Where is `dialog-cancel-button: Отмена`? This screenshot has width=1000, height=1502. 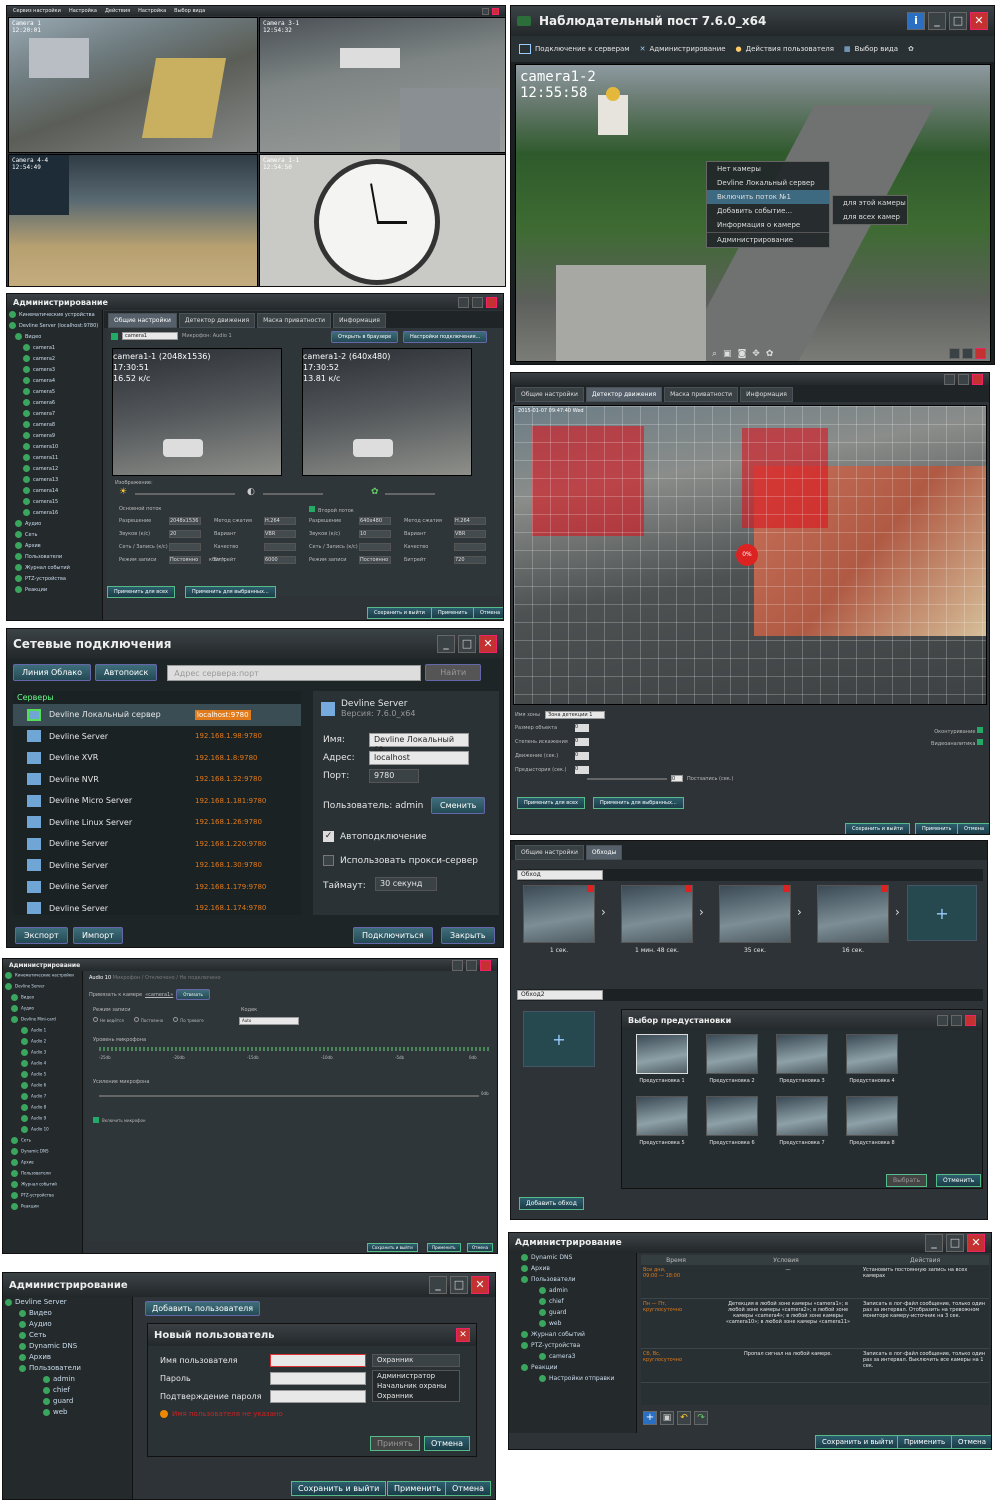
dialog-cancel-button: Отмена is located at coordinates (447, 1443).